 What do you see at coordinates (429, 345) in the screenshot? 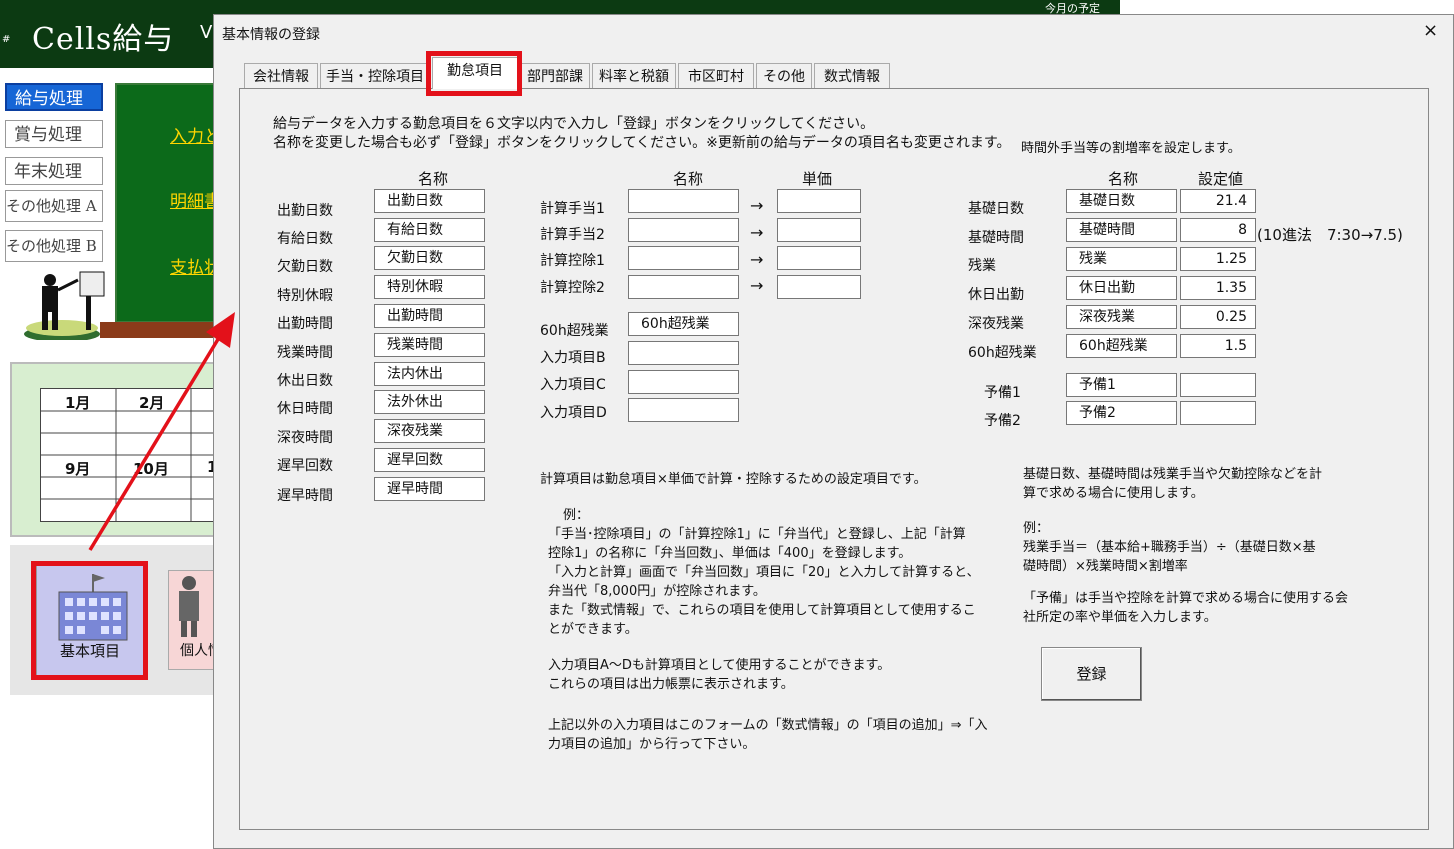
I see `attendance-field: 残業時間` at bounding box center [429, 345].